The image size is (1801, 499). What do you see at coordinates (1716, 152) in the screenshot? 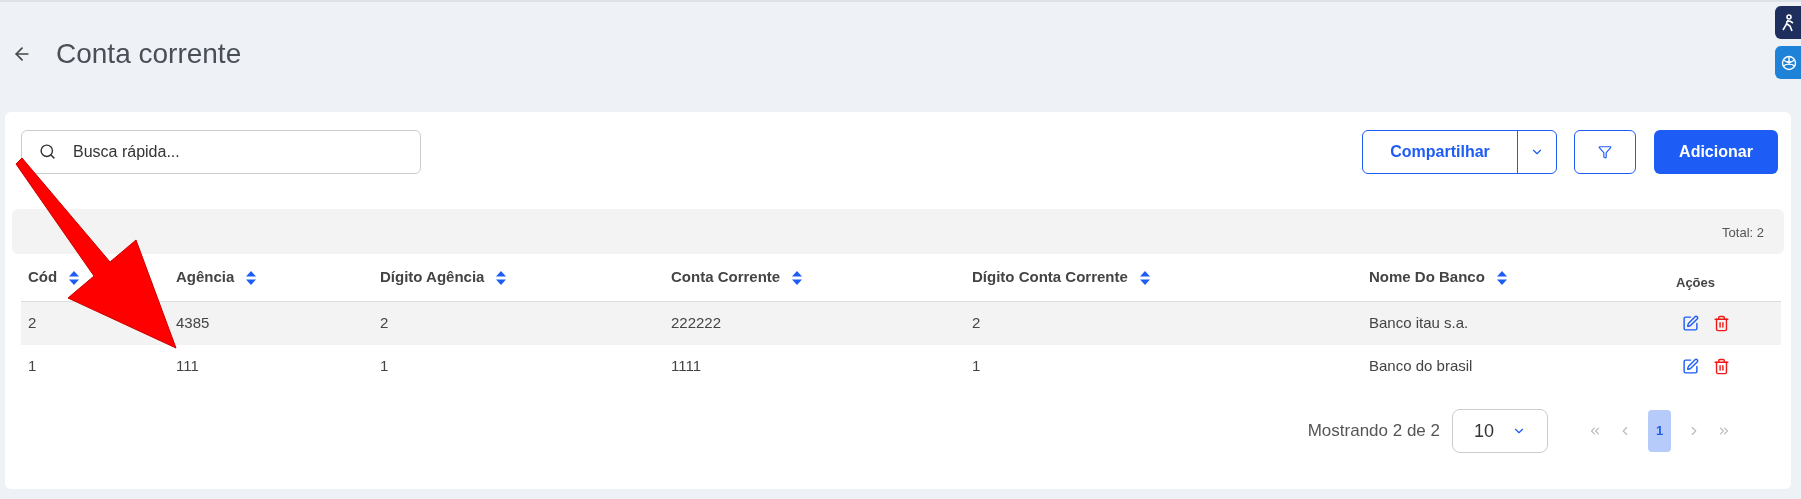
I see `add-button: Adicionar` at bounding box center [1716, 152].